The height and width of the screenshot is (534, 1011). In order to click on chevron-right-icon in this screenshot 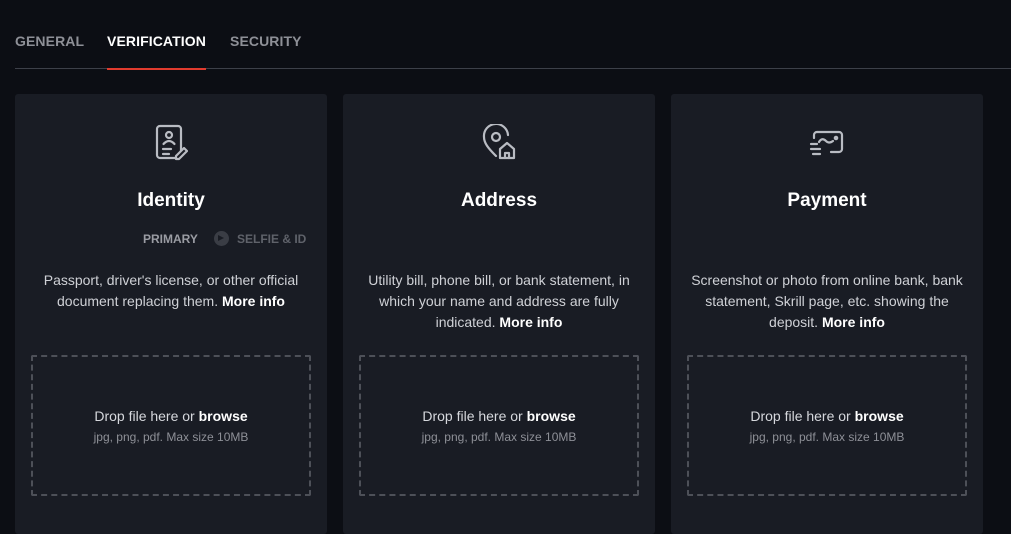, I will do `click(221, 238)`.